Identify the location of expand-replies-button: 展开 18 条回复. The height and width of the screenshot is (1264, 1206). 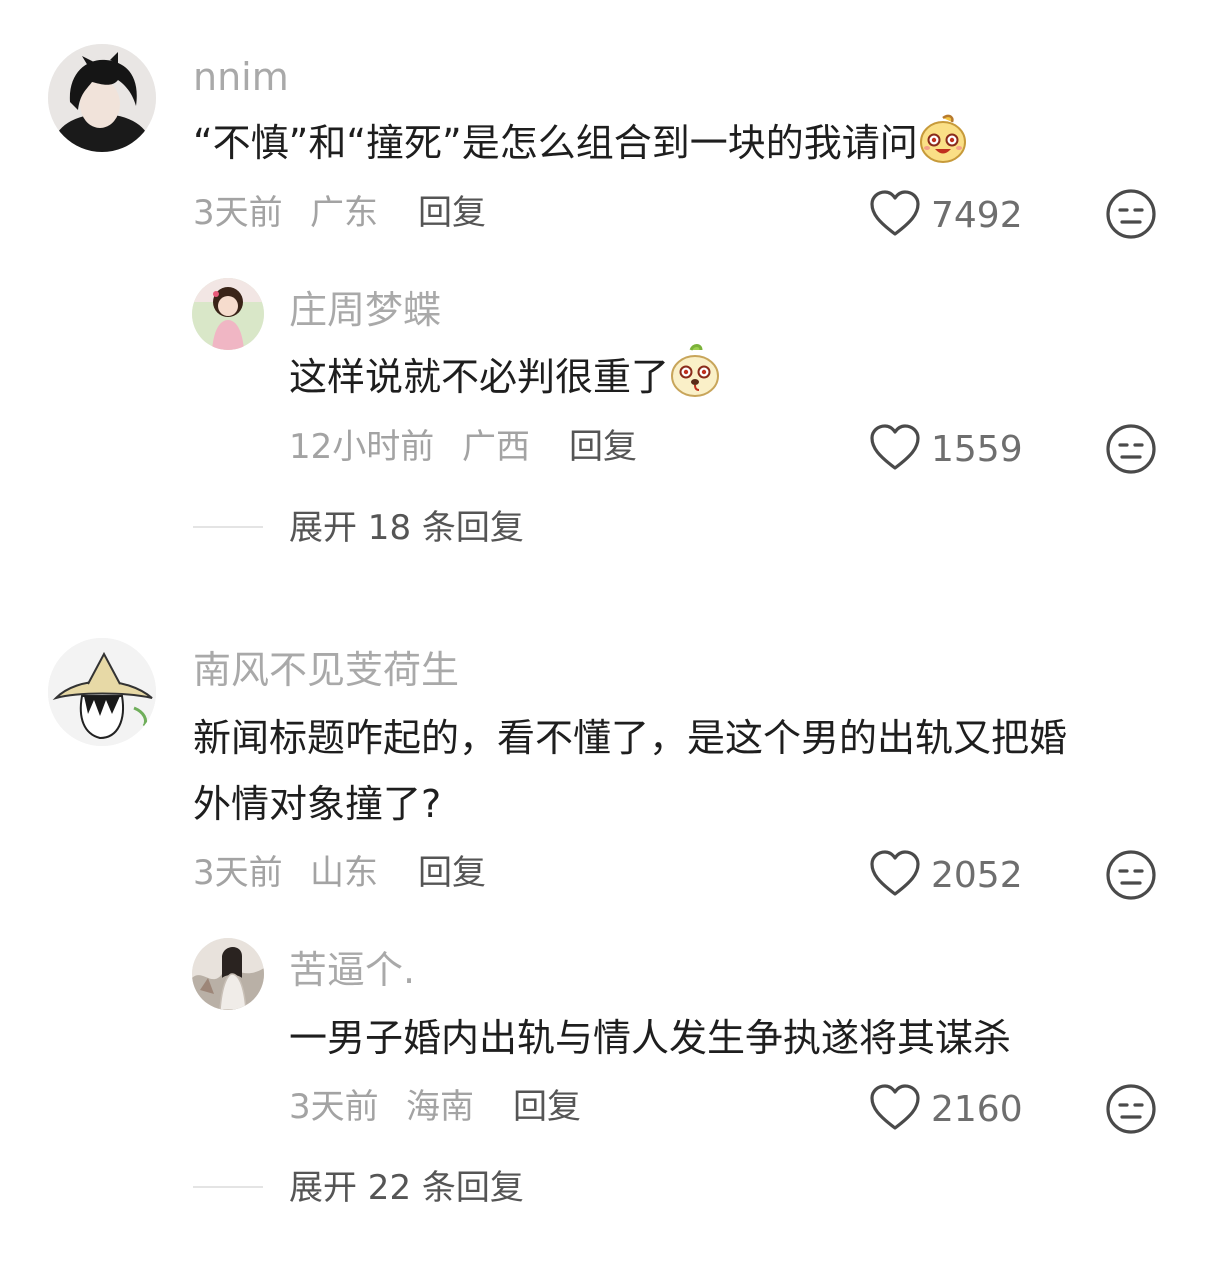
(406, 528).